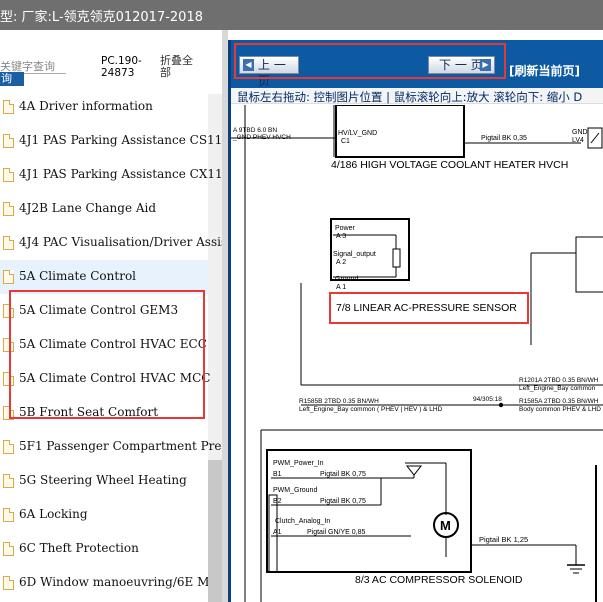  I want to click on splice-label: 94/305:18, so click(487, 399).